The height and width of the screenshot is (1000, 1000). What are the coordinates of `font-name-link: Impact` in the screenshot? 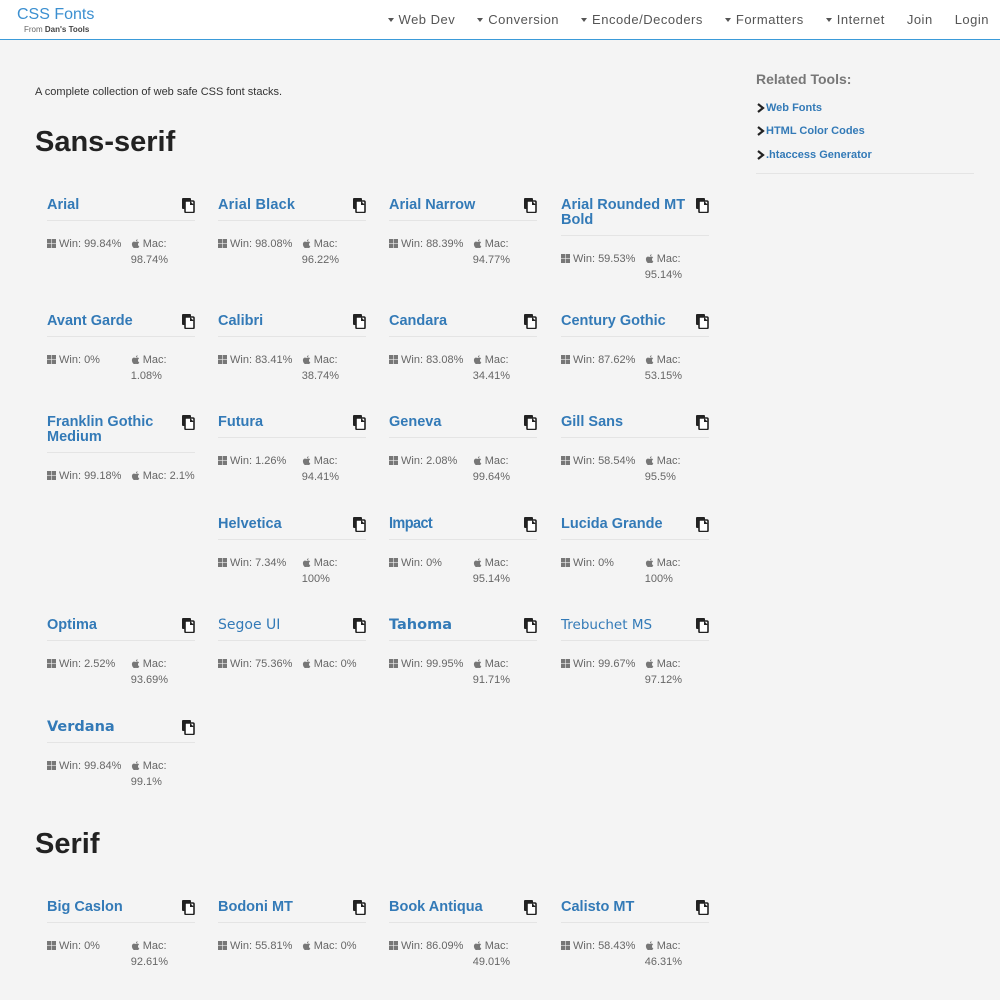 It's located at (454, 524).